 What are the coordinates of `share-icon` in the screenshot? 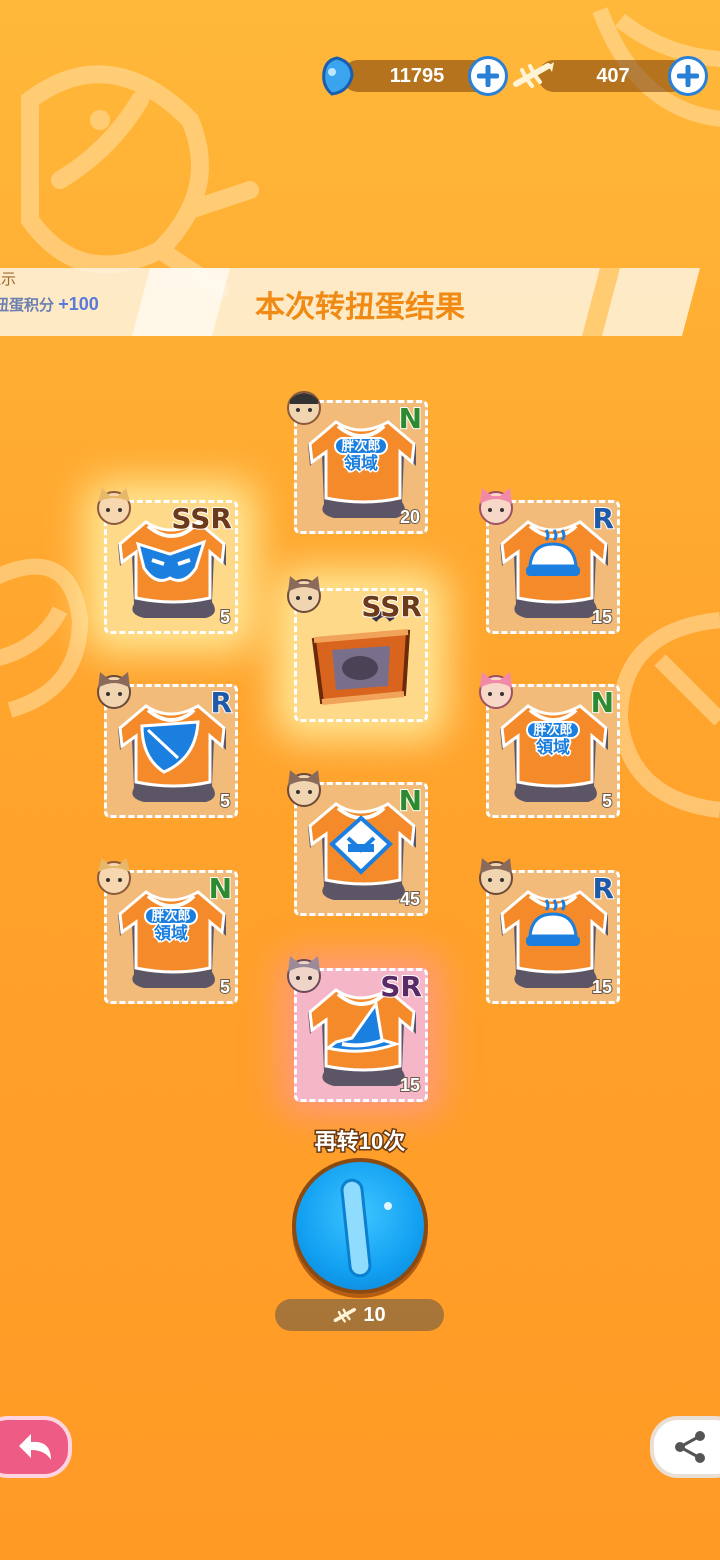 It's located at (690, 1447).